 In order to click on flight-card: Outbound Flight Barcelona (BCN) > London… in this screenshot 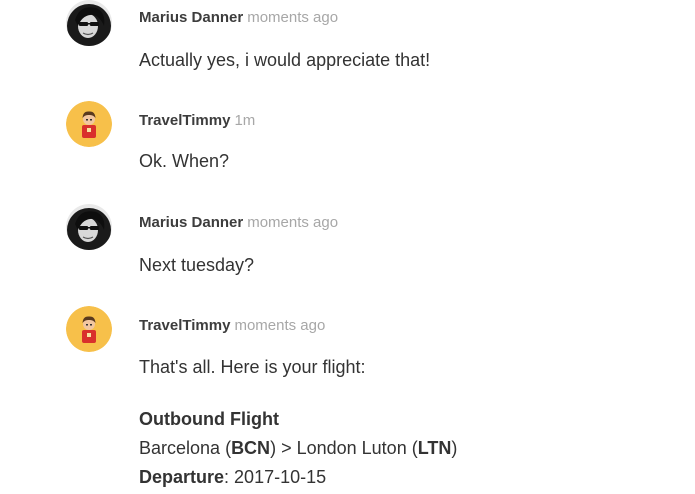, I will do `click(298, 448)`.